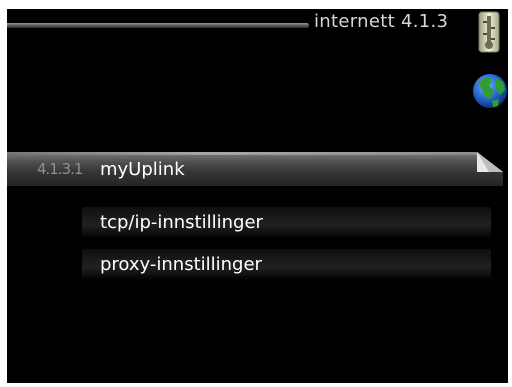 The width and height of the screenshot is (512, 387). I want to click on page-corner-fold, so click(490, 162).